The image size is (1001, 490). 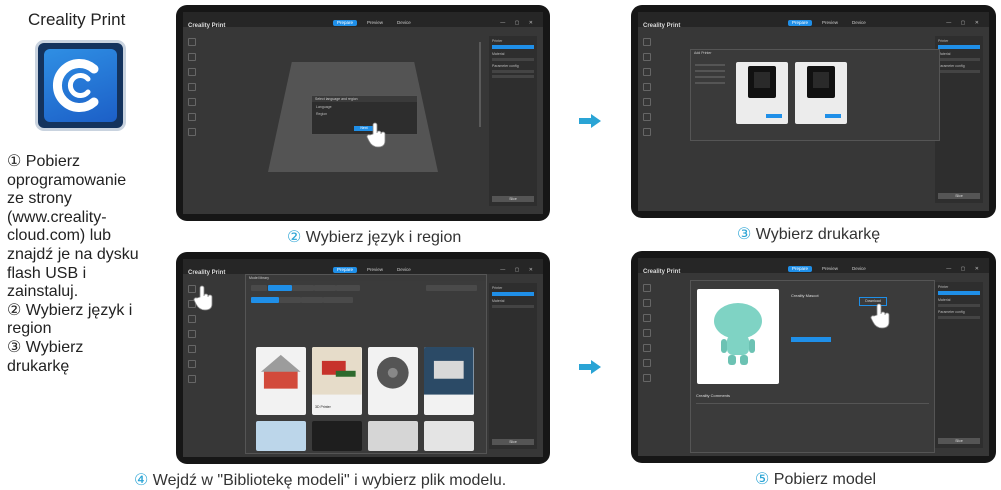 I want to click on param-header: Parameter config, so click(x=505, y=66).